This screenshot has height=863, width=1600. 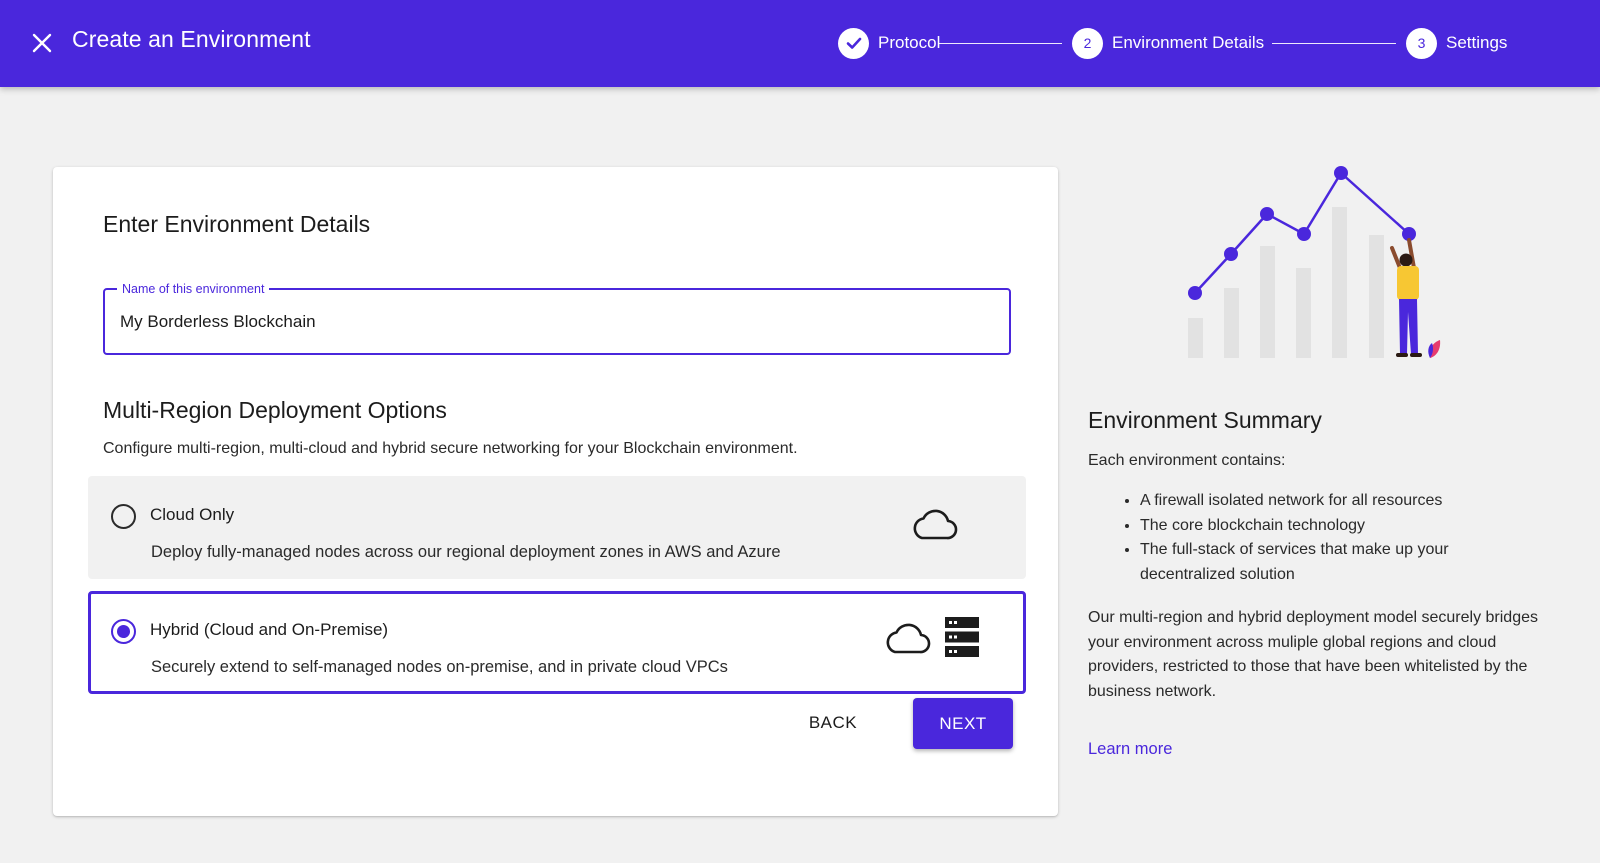 What do you see at coordinates (833, 723) in the screenshot?
I see `back-button: BACK` at bounding box center [833, 723].